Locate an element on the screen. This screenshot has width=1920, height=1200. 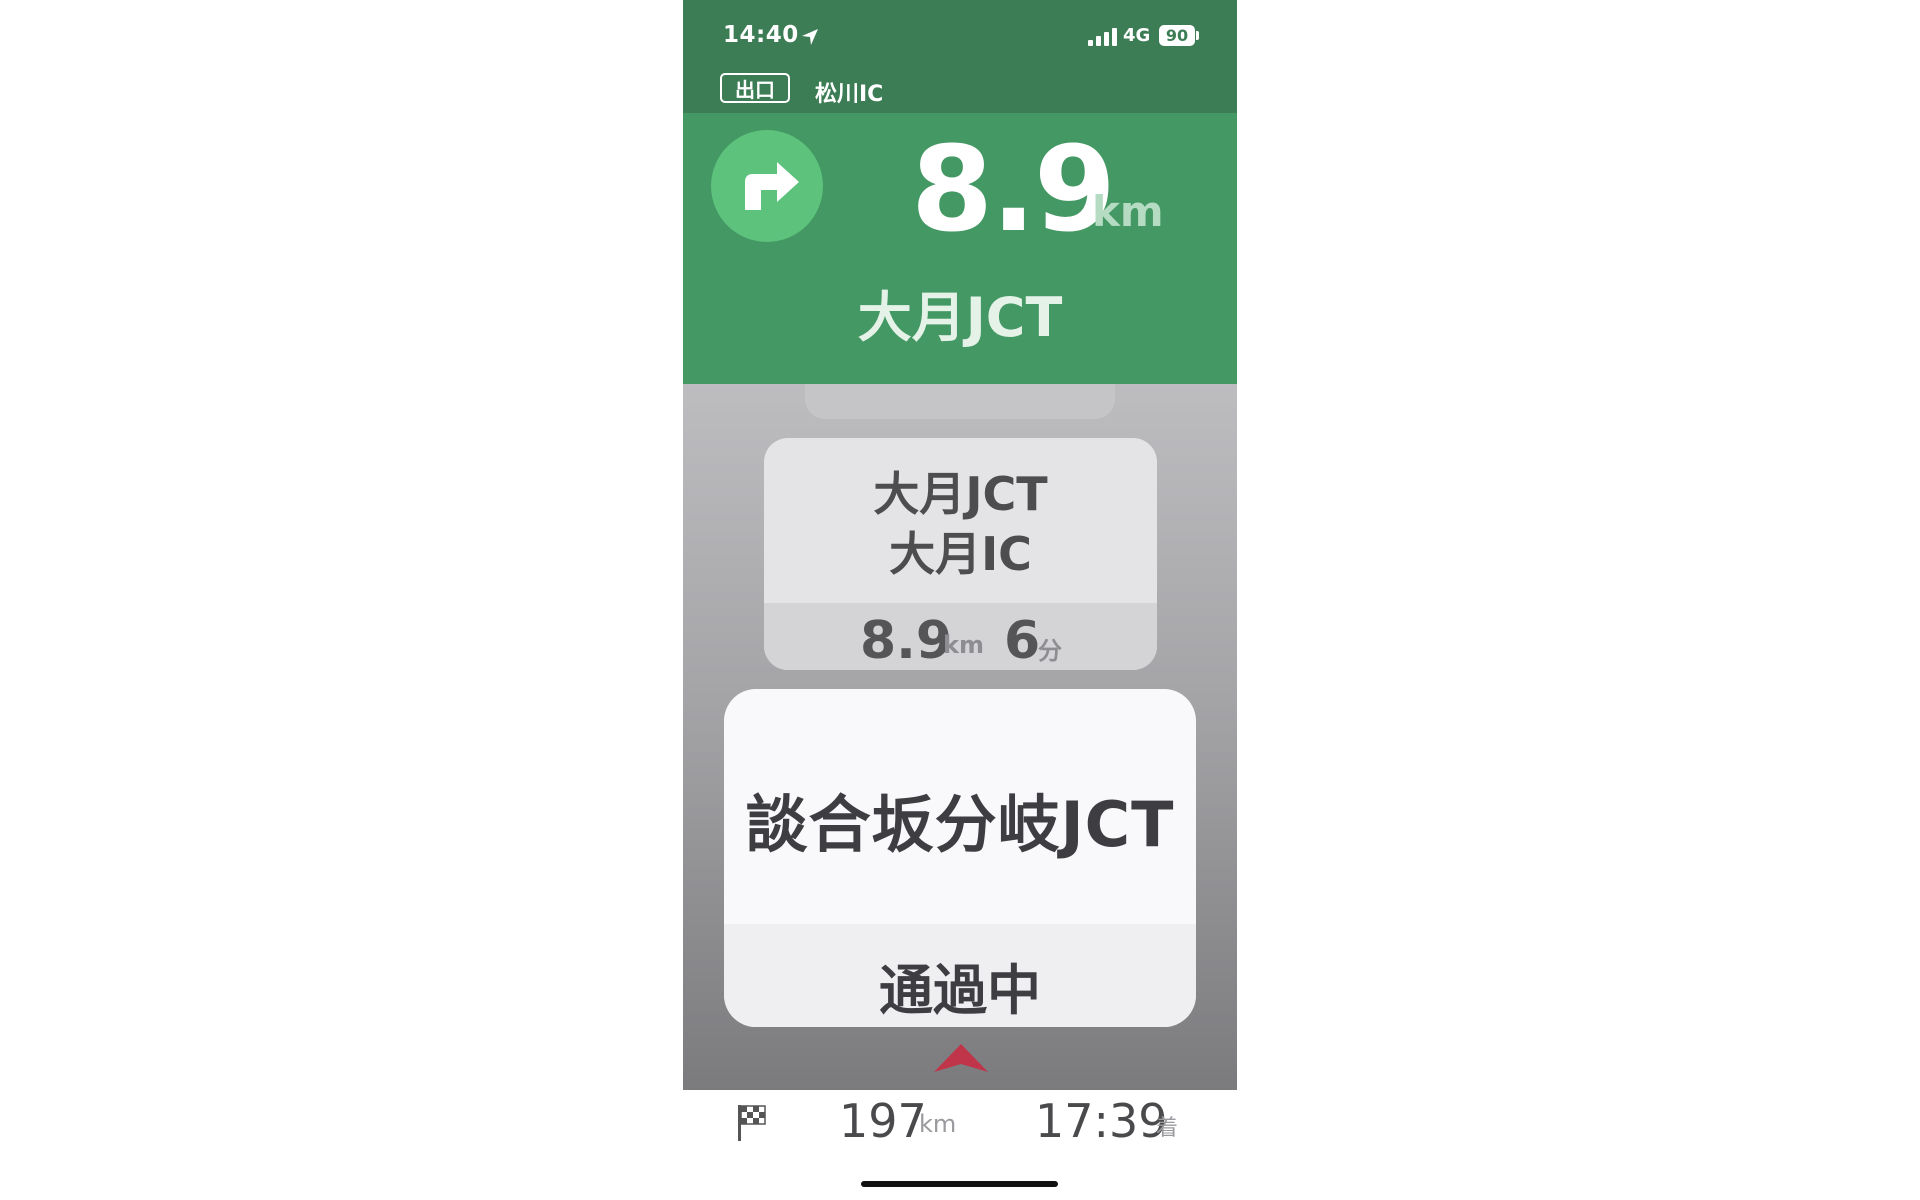
upcoming-time-unit: 分 is located at coordinates (1050, 651).